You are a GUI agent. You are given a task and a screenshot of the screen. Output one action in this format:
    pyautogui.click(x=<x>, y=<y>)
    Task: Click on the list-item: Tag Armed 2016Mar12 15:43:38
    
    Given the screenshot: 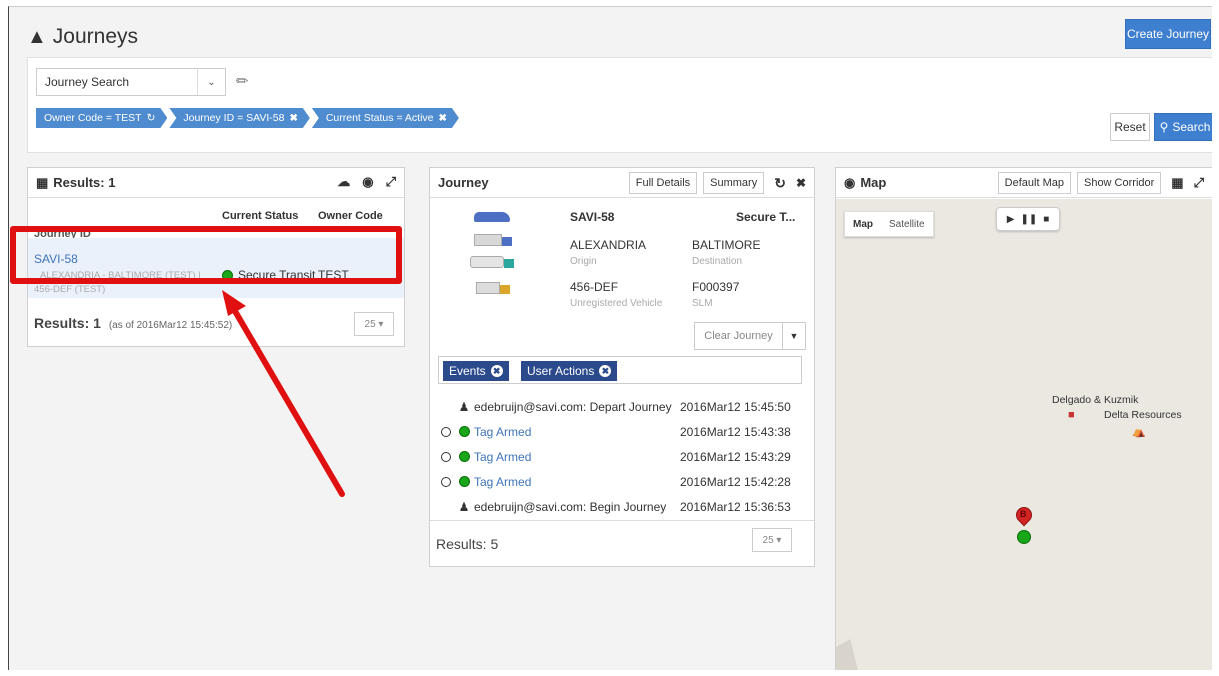 What is the action you would take?
    pyautogui.click(x=623, y=431)
    